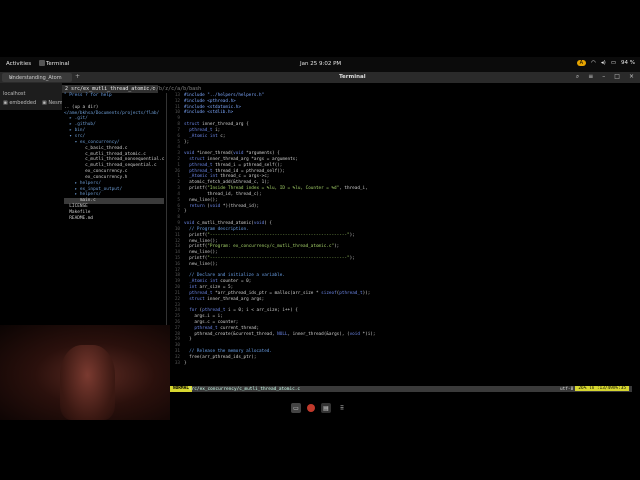 This screenshot has width=640, height=480. What do you see at coordinates (326, 408) in the screenshot?
I see `files-dock-icon: ▤` at bounding box center [326, 408].